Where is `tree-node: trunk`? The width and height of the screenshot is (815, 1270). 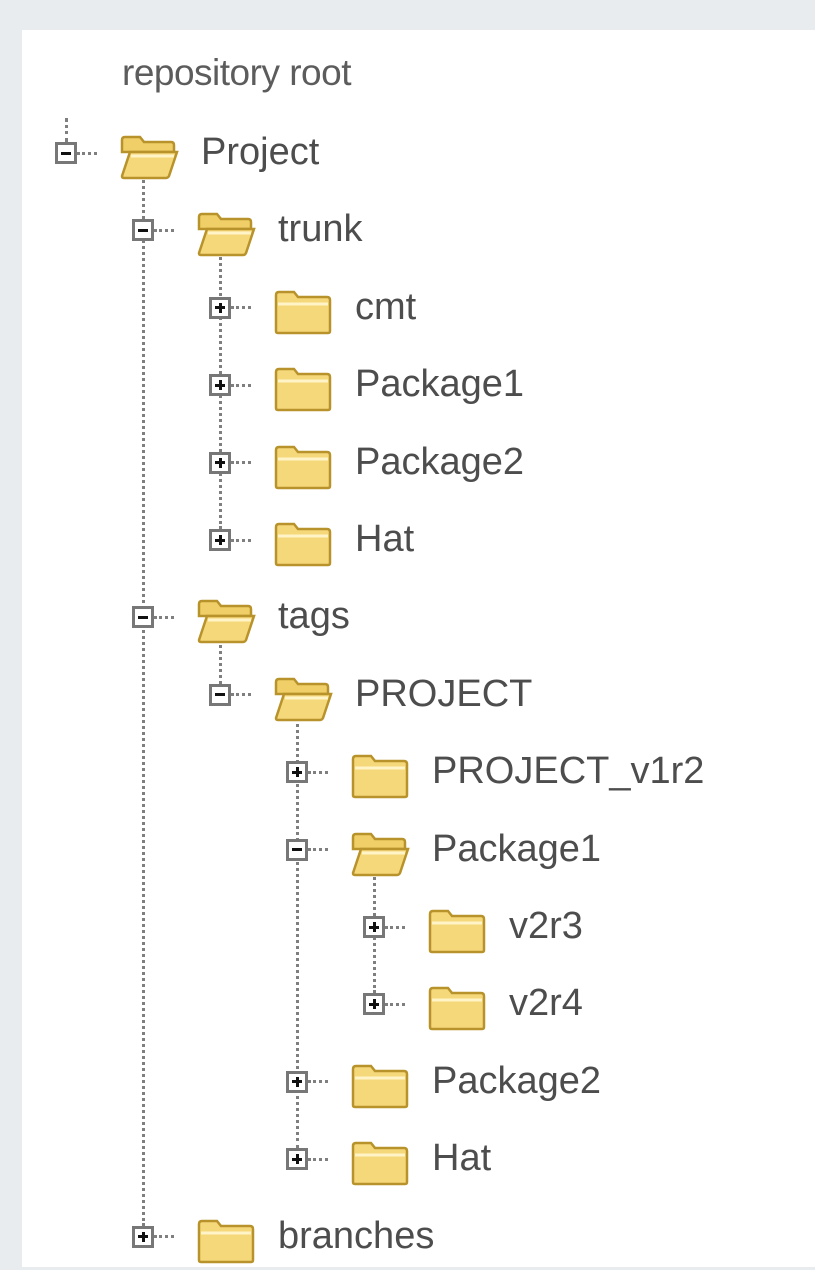 tree-node: trunk is located at coordinates (432, 235).